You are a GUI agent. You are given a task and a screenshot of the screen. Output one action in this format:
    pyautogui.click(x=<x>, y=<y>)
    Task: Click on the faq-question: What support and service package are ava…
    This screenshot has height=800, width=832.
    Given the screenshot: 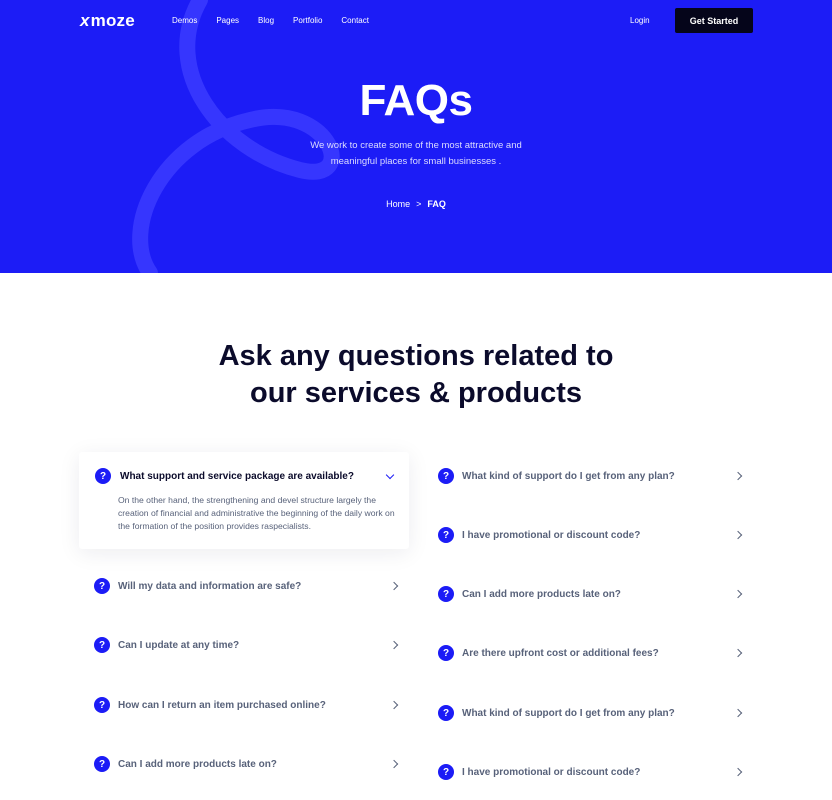 What is the action you would take?
    pyautogui.click(x=237, y=476)
    